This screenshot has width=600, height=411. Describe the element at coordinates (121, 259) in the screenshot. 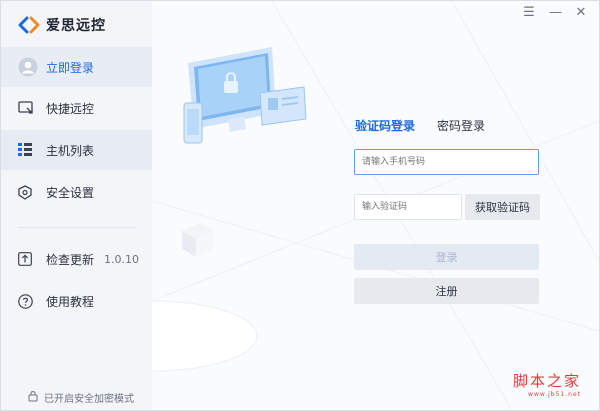

I see `version-label: 1.0.10` at that location.